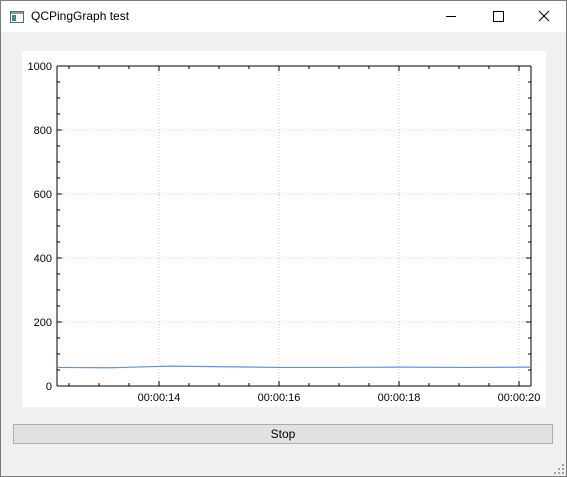 The image size is (567, 477). I want to click on y-tick-label: 0, so click(49, 387).